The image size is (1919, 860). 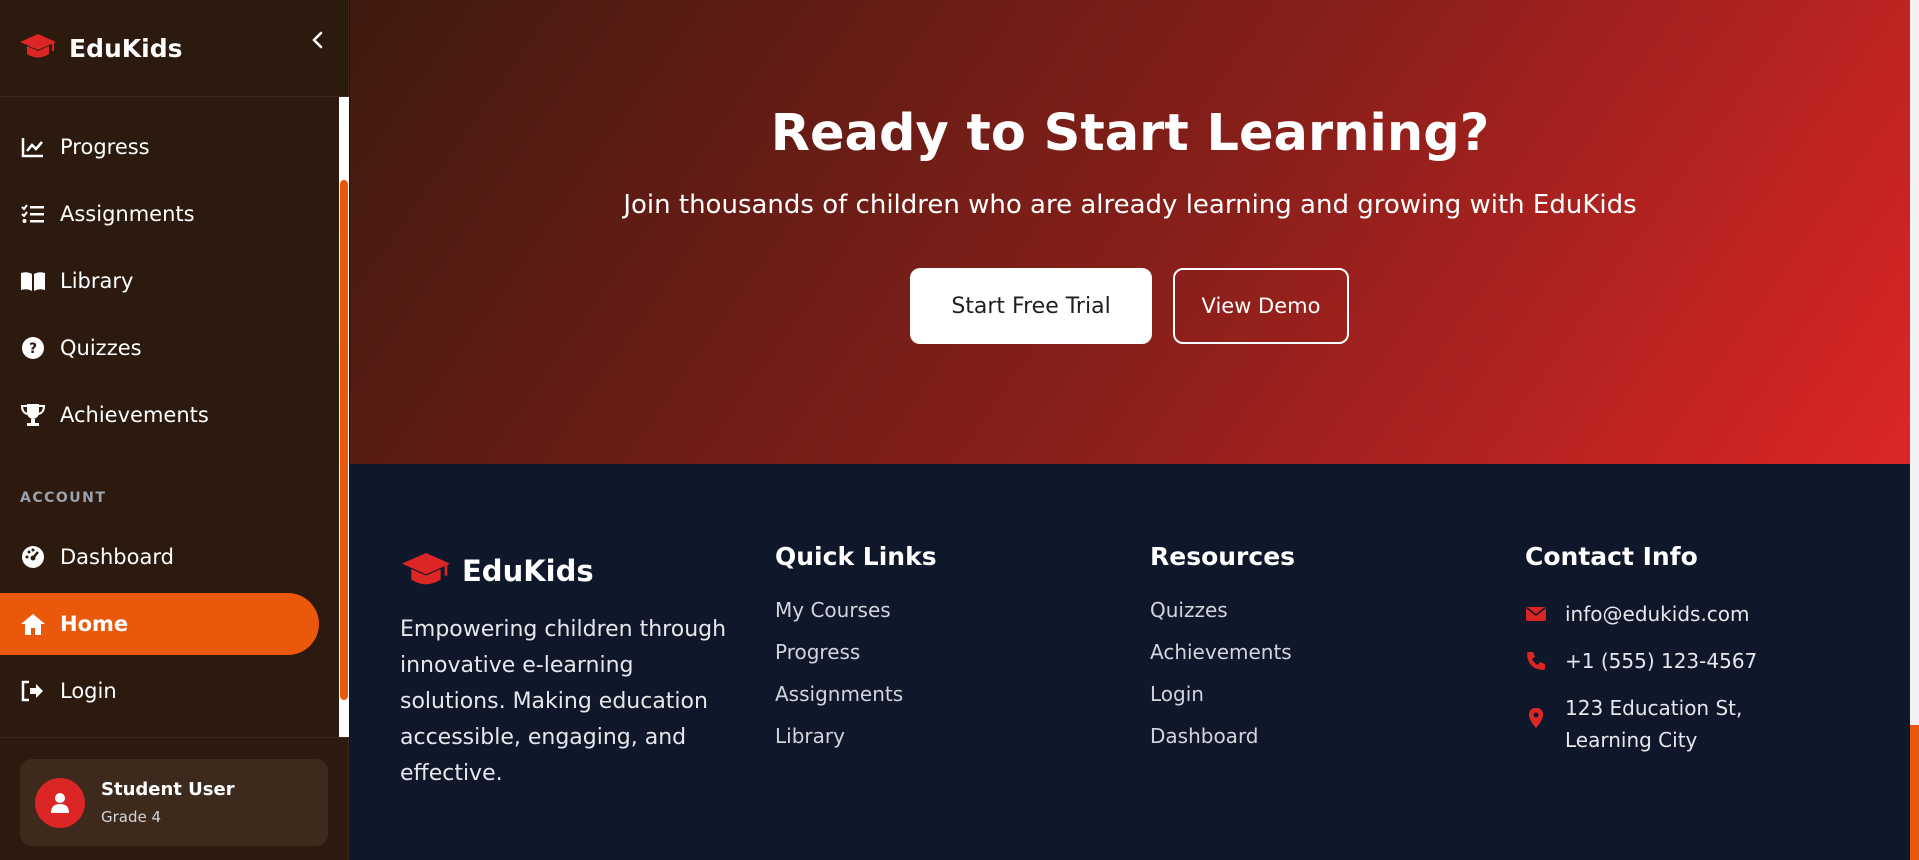 I want to click on user-card: Student User Grade 4, so click(x=174, y=802).